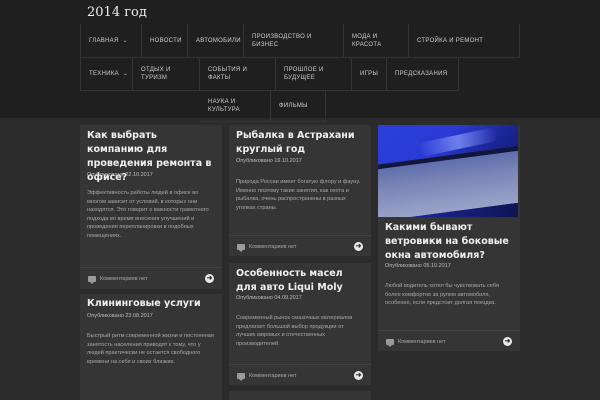  I want to click on nav-item-films: Фильмы, so click(298, 106).